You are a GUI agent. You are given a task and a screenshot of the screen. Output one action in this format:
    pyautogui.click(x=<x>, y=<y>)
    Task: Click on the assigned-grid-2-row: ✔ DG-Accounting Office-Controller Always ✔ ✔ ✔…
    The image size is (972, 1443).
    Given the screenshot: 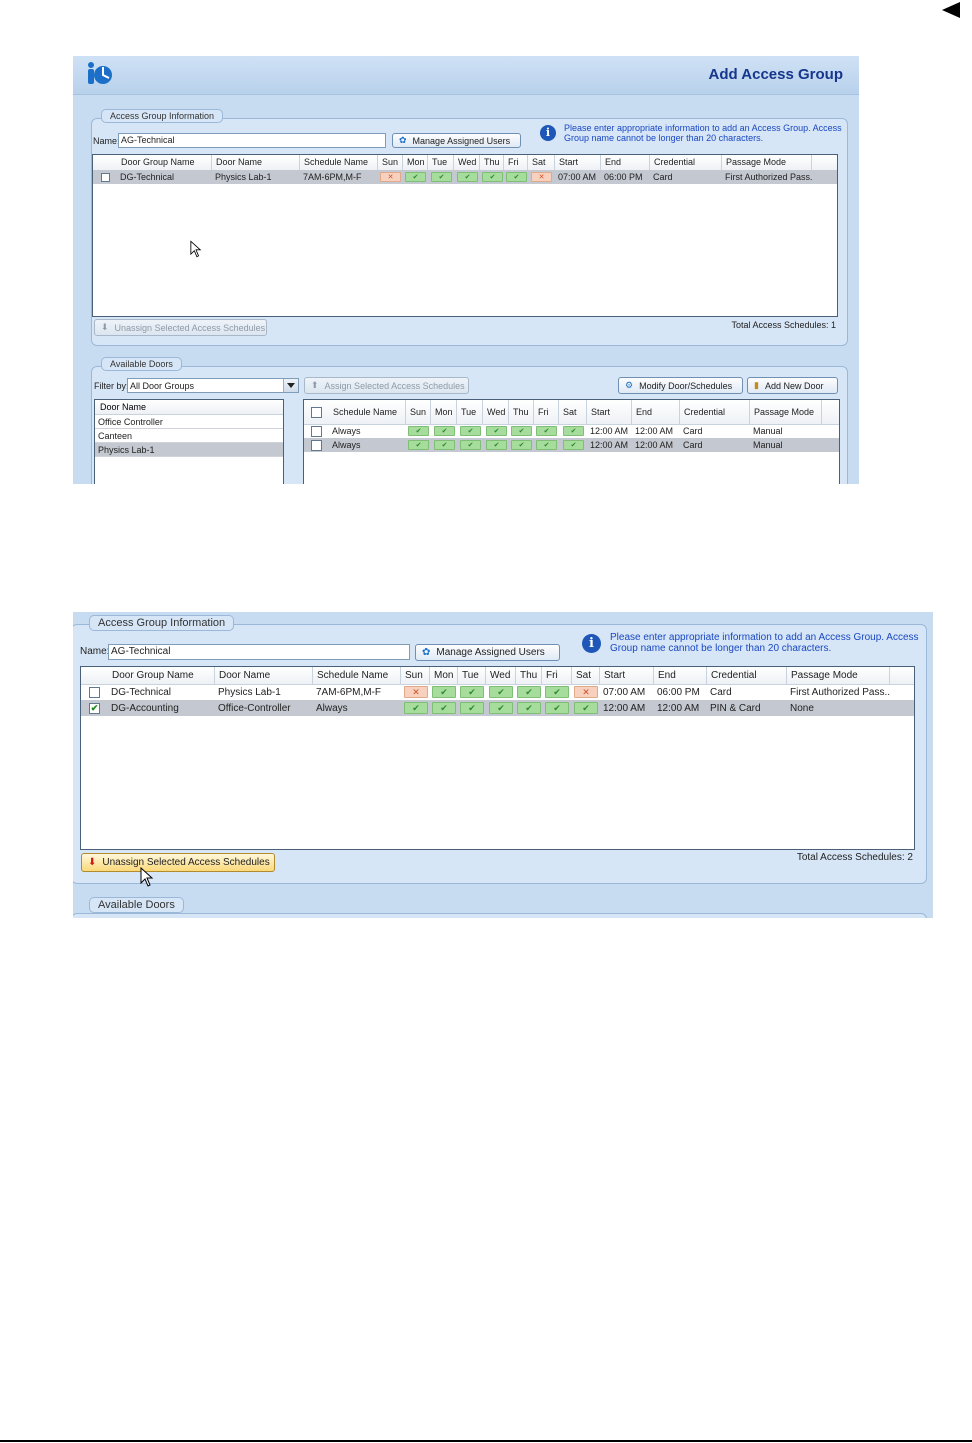 What is the action you would take?
    pyautogui.click(x=497, y=708)
    